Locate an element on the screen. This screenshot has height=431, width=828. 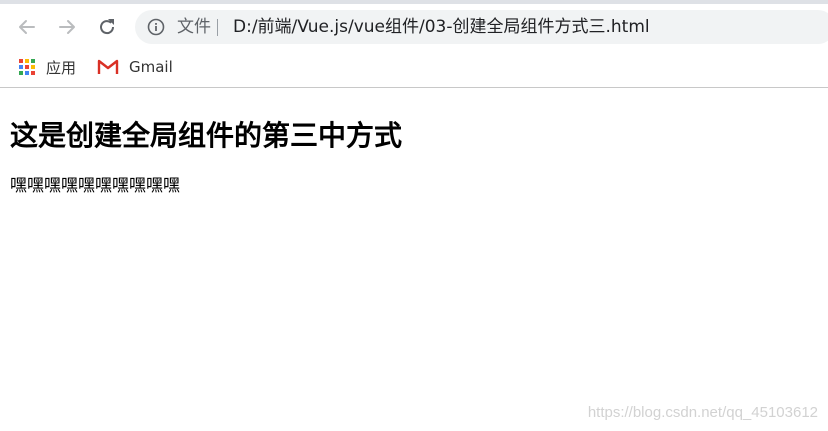
page-heading: 这是创建全局组件的第三中方式 is located at coordinates (206, 135).